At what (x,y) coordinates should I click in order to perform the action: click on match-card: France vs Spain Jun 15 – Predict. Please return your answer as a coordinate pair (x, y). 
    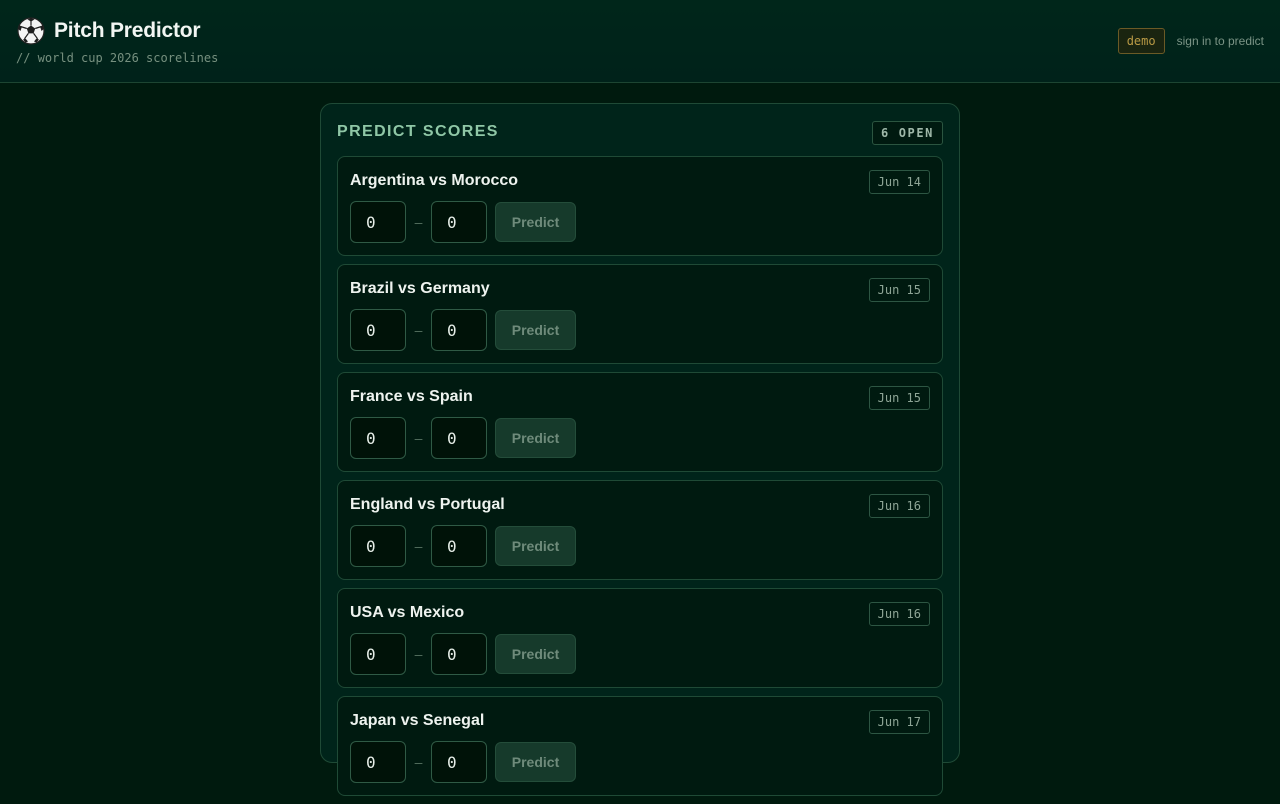
    Looking at the image, I should click on (640, 422).